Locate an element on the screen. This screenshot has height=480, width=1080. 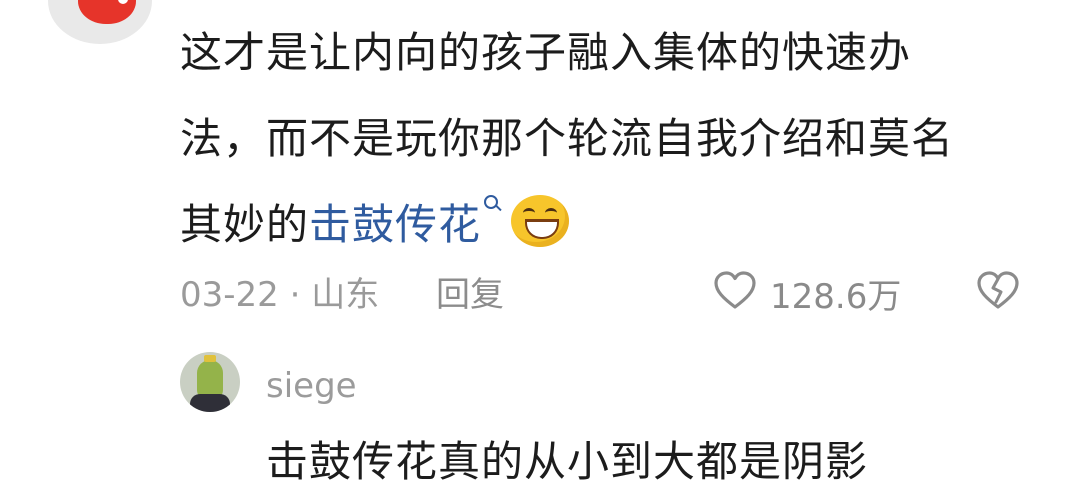
avatar-crown is located at coordinates (210, 358).